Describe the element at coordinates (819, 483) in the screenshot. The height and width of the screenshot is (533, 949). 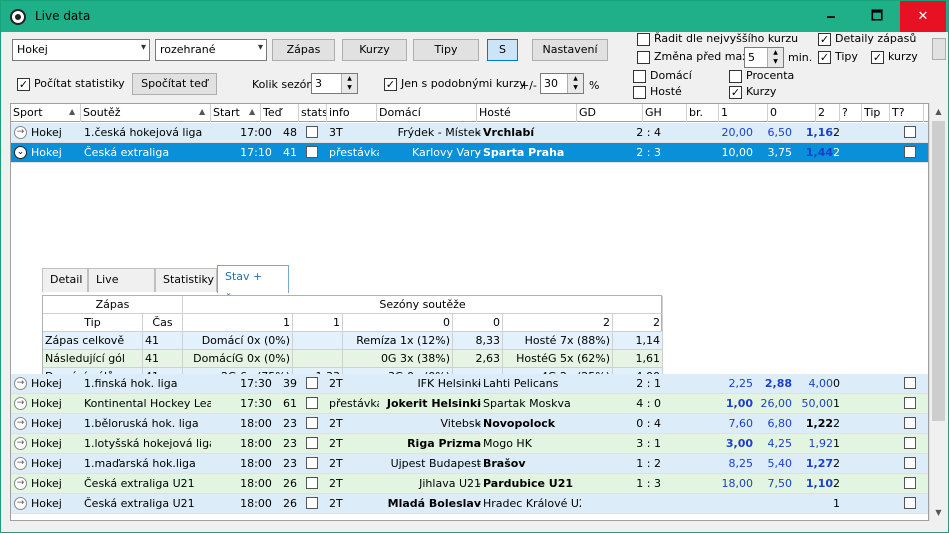
I see `cell-o2: 1,10` at that location.